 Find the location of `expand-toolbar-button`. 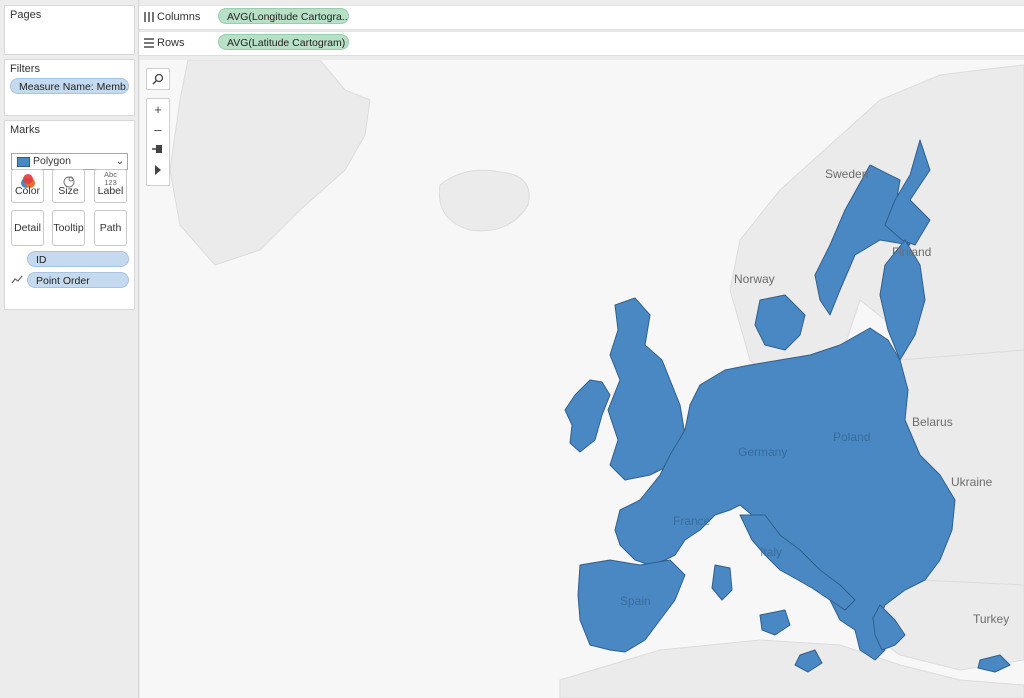

expand-toolbar-button is located at coordinates (158, 170).